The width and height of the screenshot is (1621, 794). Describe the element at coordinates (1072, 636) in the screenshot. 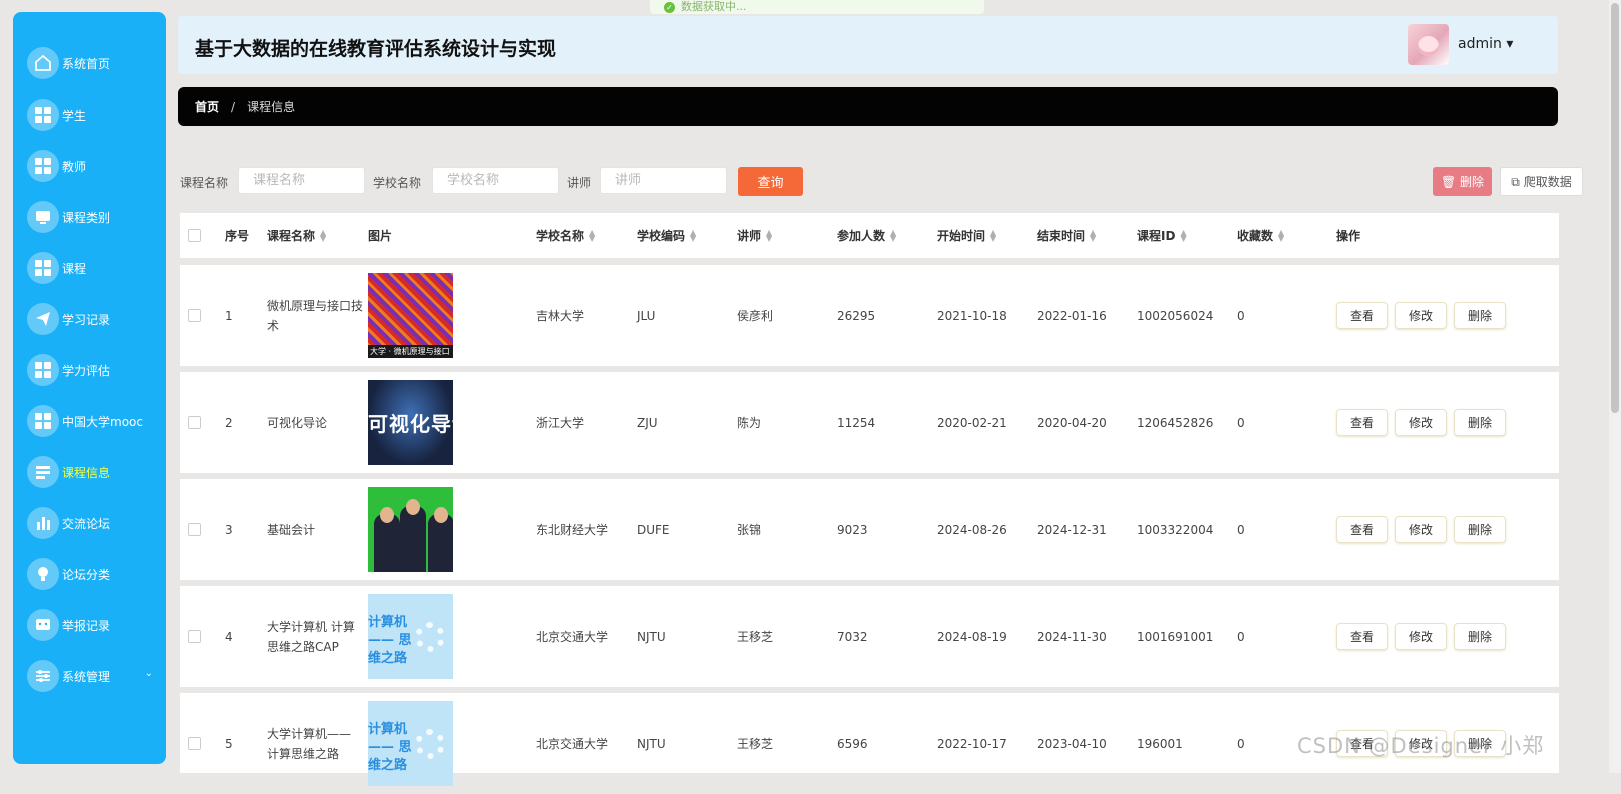

I see `cell-end: 2024-11-30` at that location.